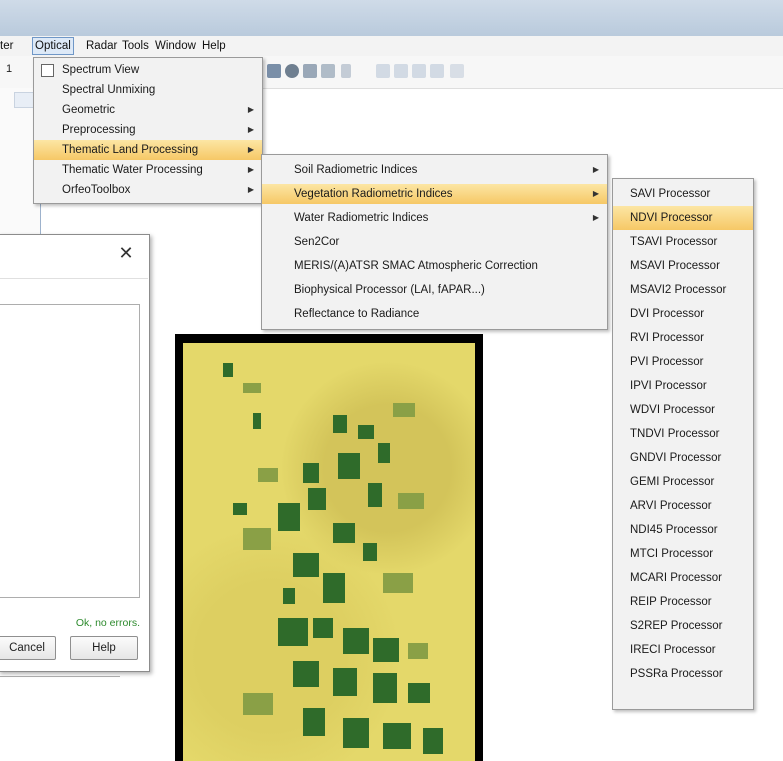  What do you see at coordinates (317, 242) in the screenshot?
I see `menu-item-label: Sen2Cor` at bounding box center [317, 242].